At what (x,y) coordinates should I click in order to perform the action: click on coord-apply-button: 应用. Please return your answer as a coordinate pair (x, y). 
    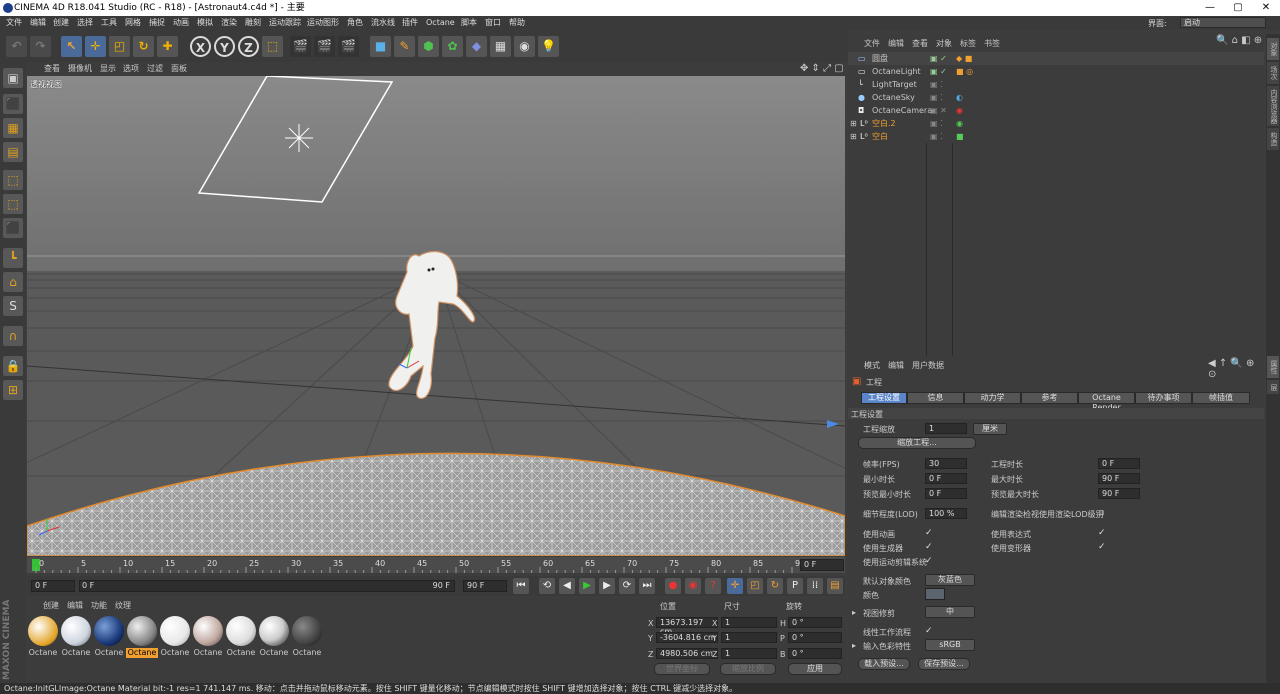
    Looking at the image, I should click on (815, 669).